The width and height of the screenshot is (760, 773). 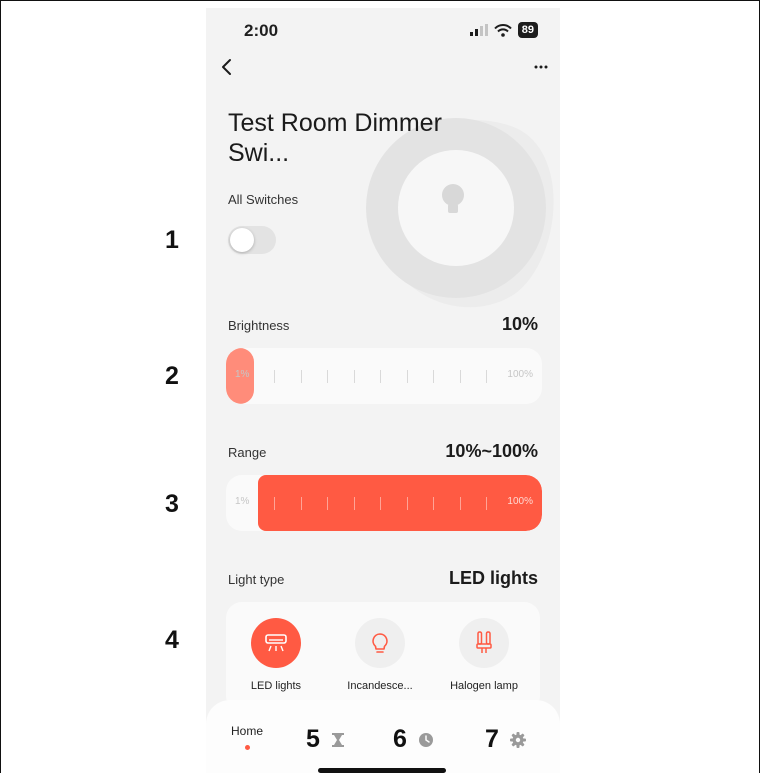 What do you see at coordinates (247, 747) in the screenshot?
I see `active-tab-dot` at bounding box center [247, 747].